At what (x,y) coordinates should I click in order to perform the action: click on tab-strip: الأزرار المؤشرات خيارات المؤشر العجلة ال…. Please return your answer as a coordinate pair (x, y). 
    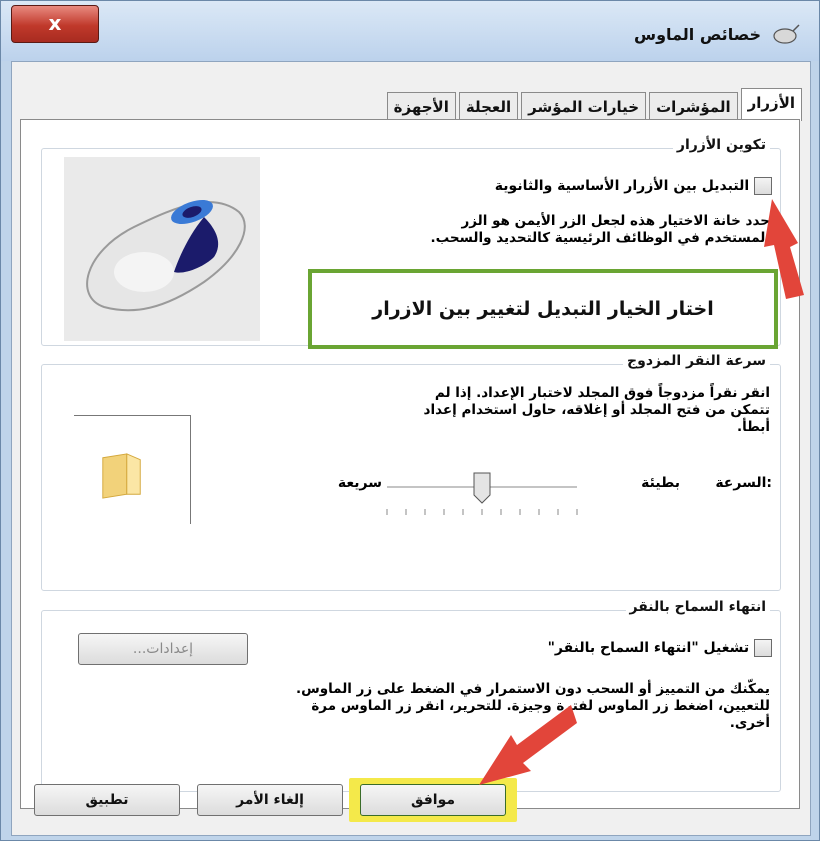
    Looking at the image, I should click on (593, 104).